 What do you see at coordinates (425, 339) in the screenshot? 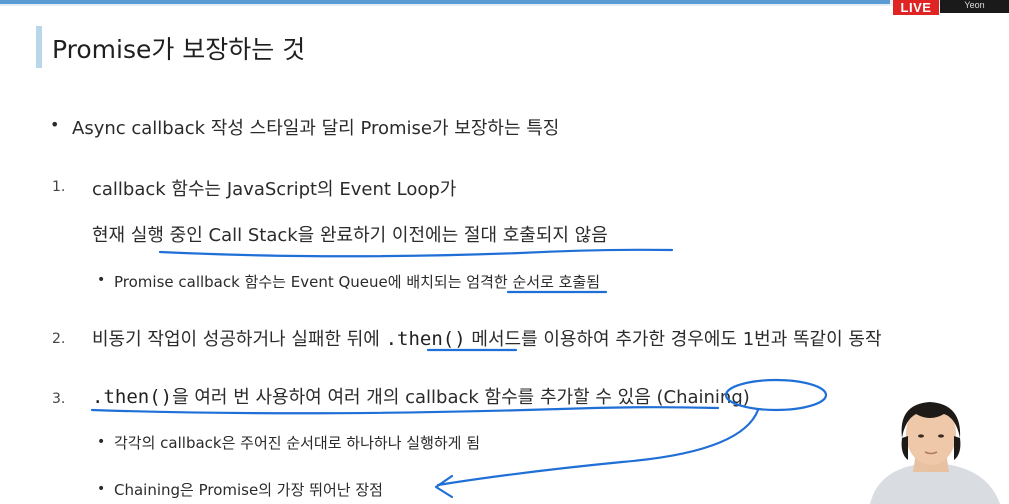
I see `item-2-code: .then()` at bounding box center [425, 339].